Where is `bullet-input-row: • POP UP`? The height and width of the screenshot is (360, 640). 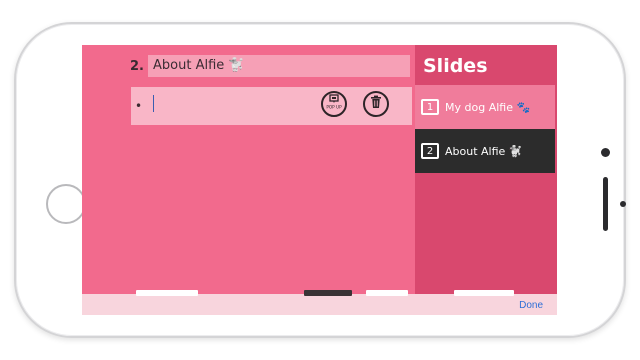 bullet-input-row: • POP UP is located at coordinates (271, 106).